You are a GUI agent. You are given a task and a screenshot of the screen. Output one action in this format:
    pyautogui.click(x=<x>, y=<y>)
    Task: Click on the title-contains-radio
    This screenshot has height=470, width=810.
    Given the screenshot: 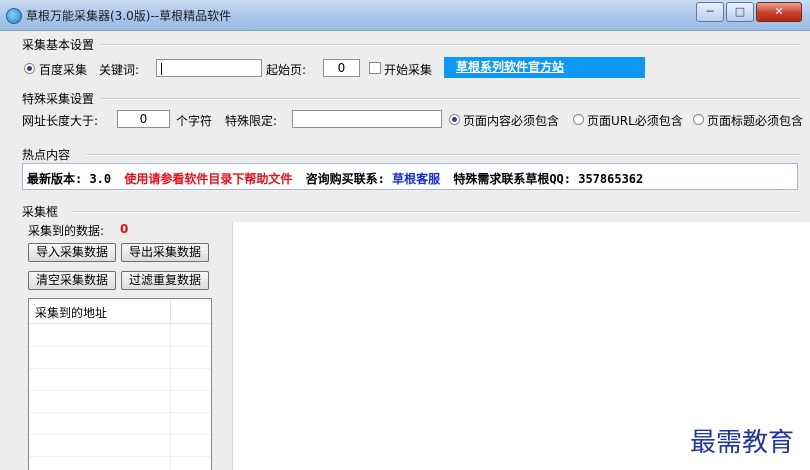 What is the action you would take?
    pyautogui.click(x=698, y=119)
    